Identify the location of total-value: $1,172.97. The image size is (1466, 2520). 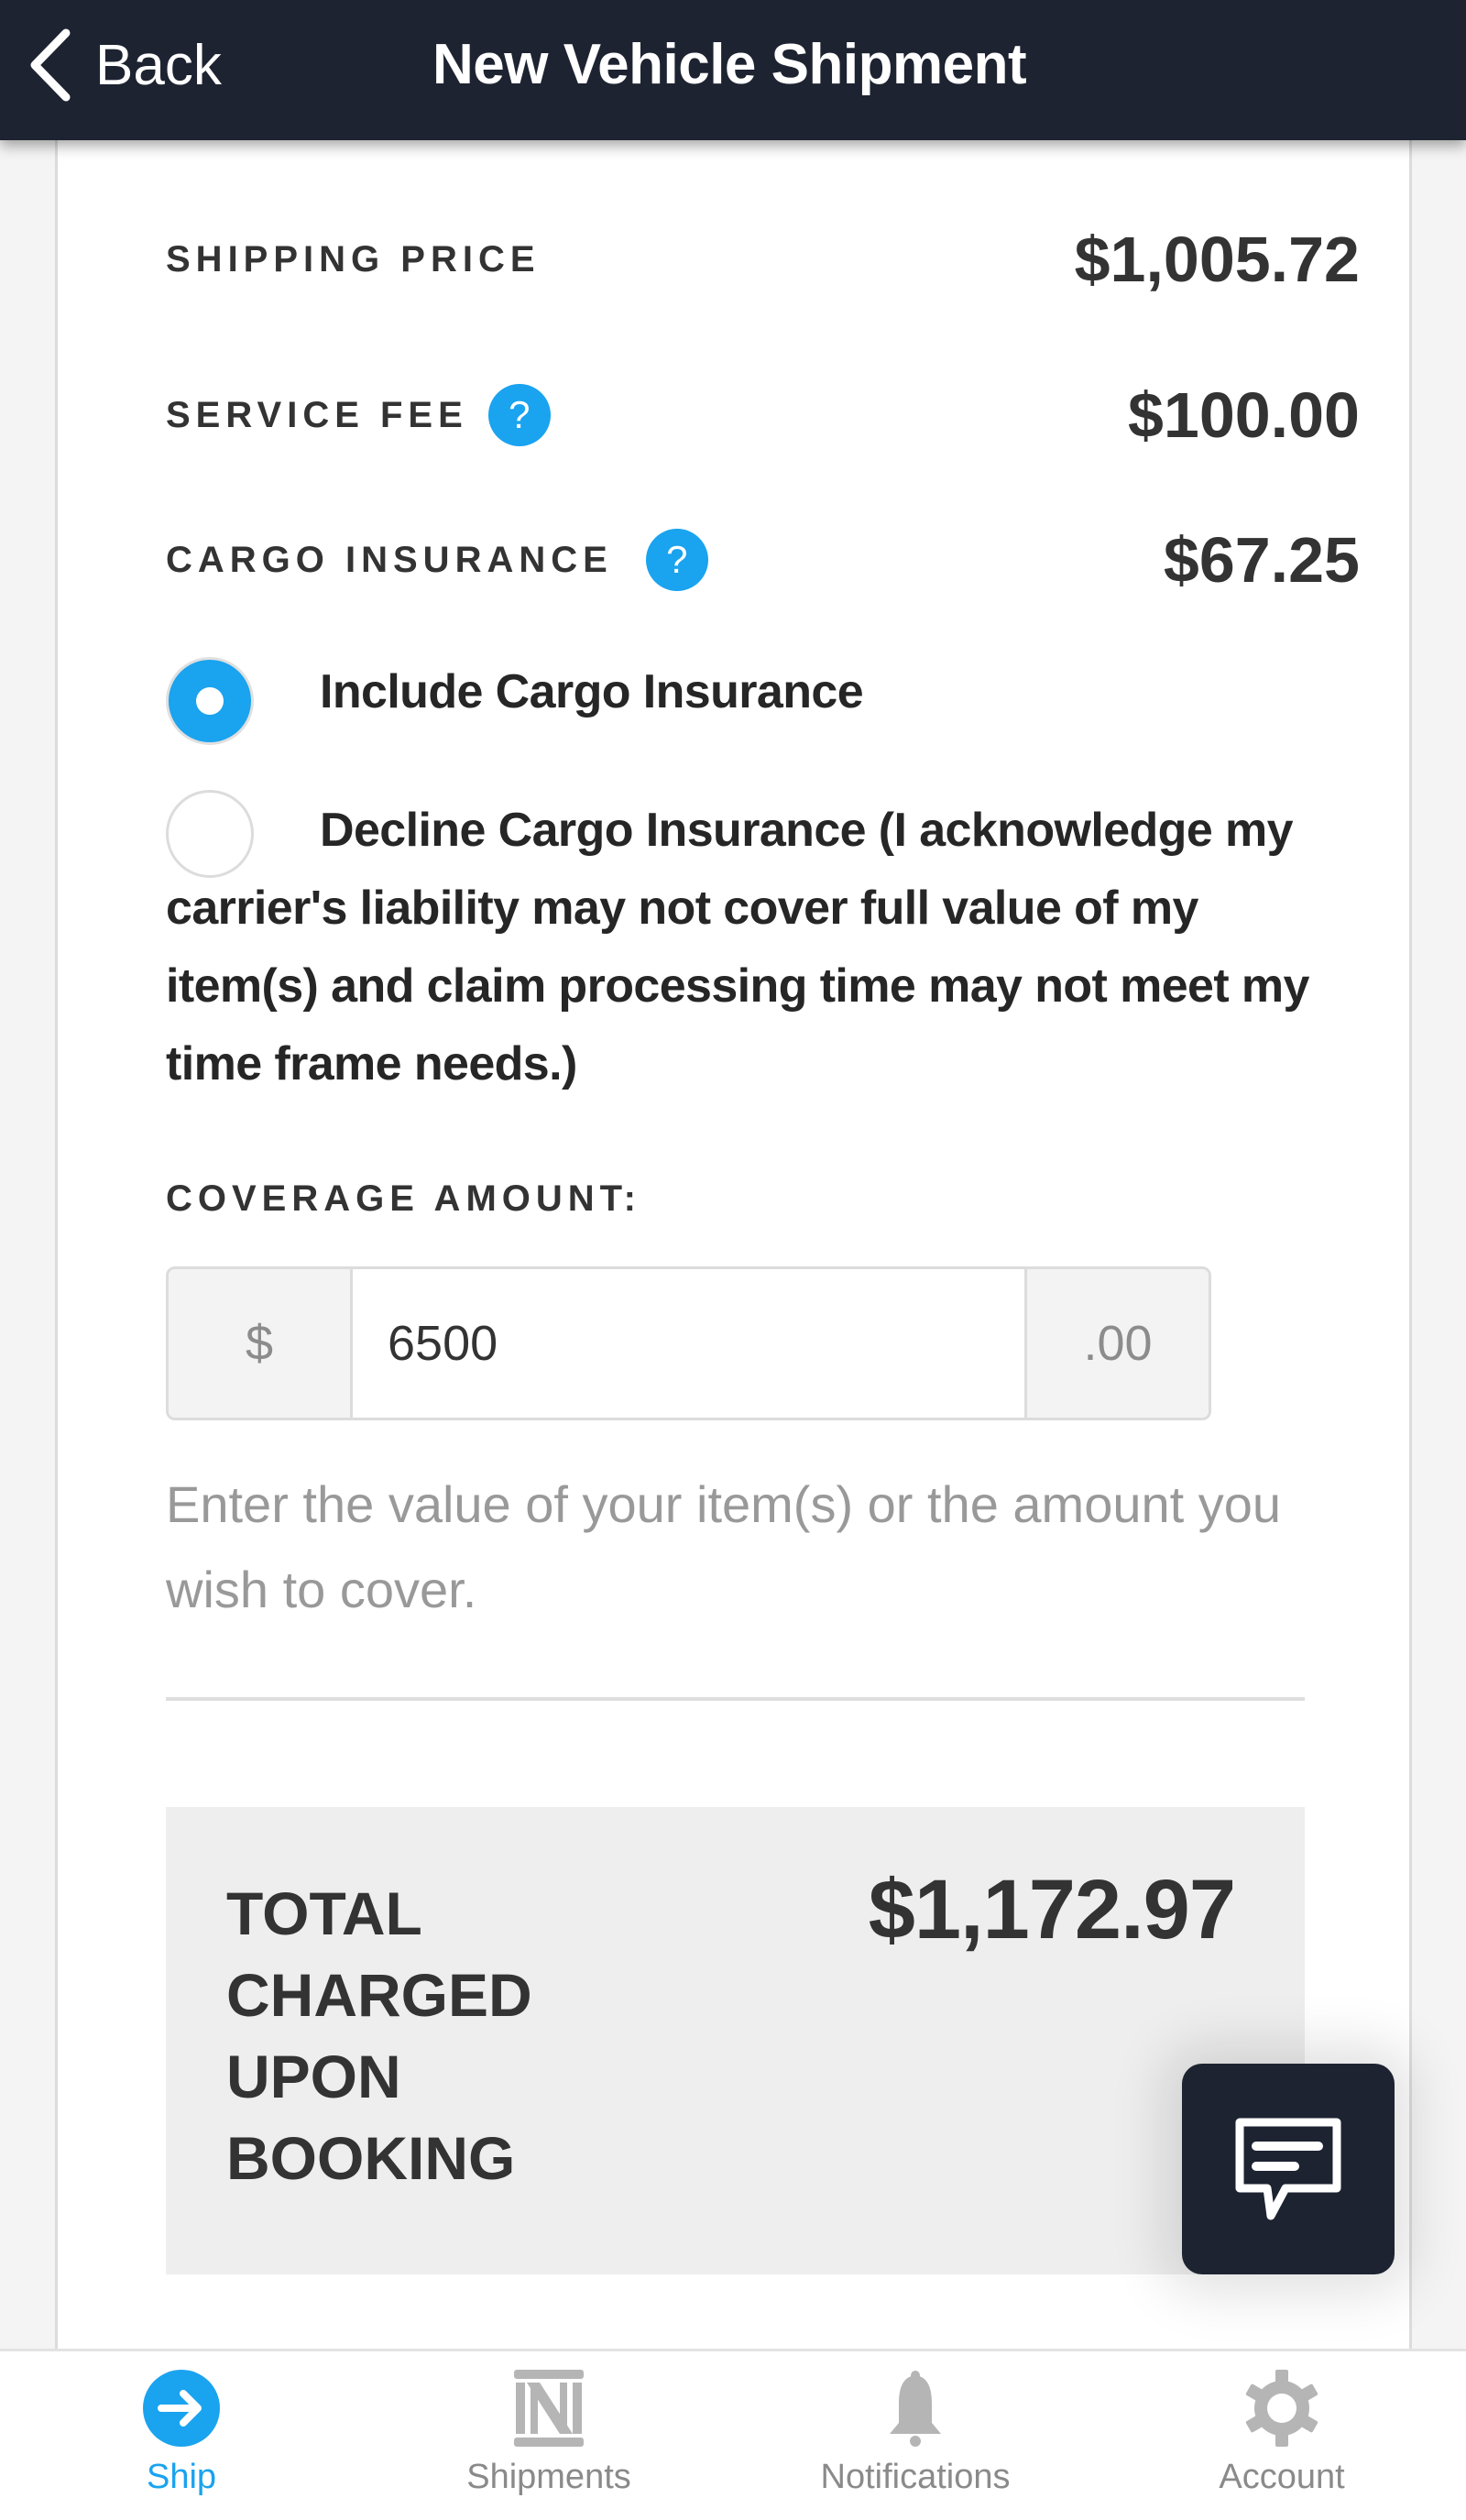
(1052, 1909).